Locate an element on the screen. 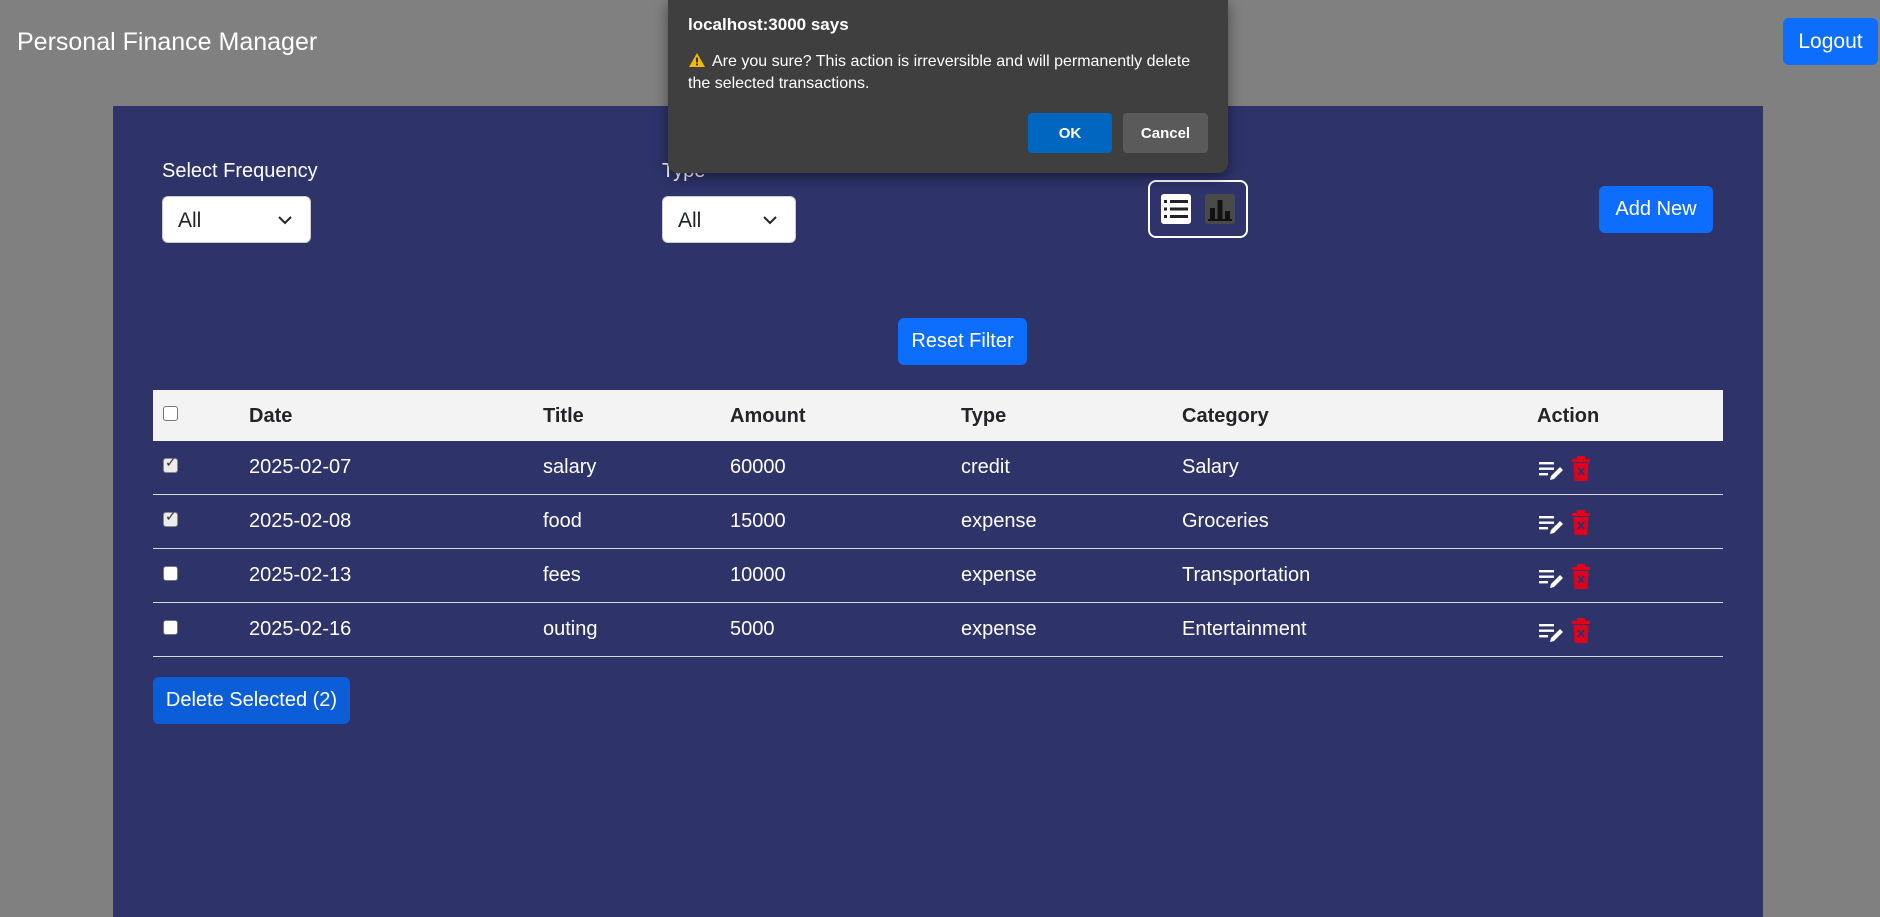 The width and height of the screenshot is (1880, 917). add-new-button: Add New is located at coordinates (1656, 209).